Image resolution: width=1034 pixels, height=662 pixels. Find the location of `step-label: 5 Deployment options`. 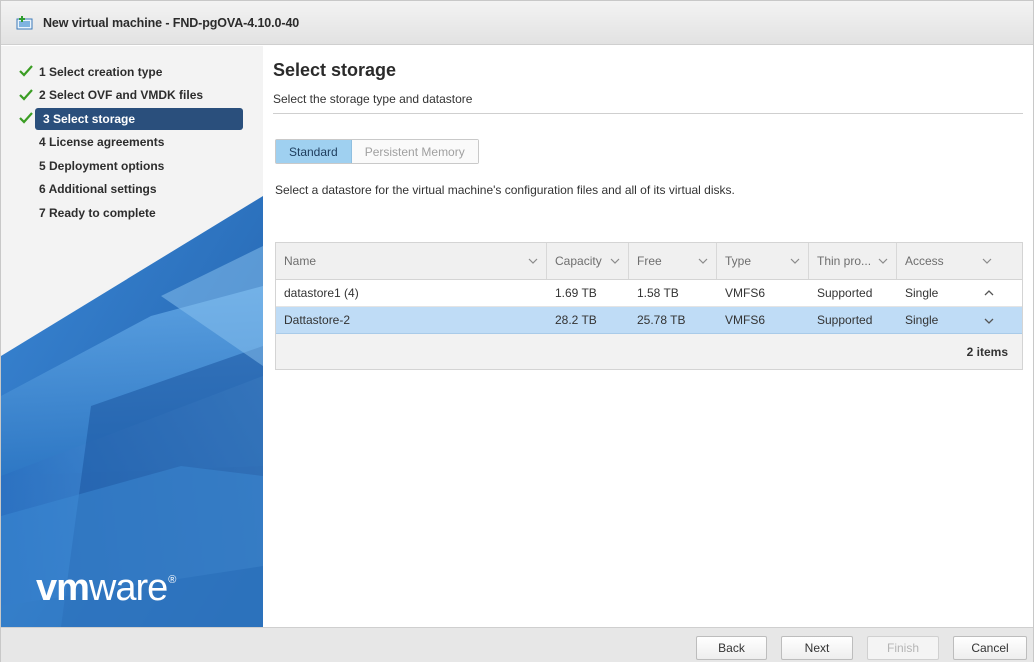

step-label: 5 Deployment options is located at coordinates (102, 165).